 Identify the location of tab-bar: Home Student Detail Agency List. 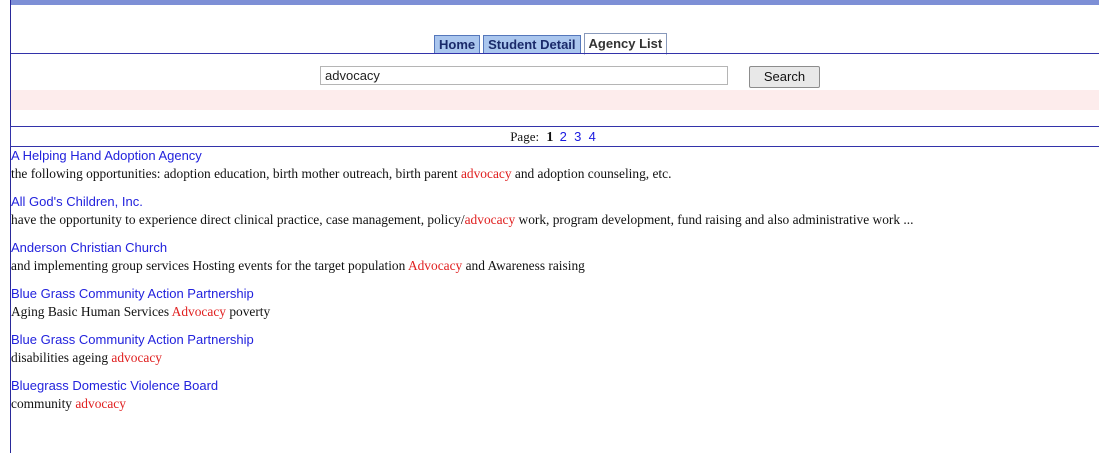
(552, 44).